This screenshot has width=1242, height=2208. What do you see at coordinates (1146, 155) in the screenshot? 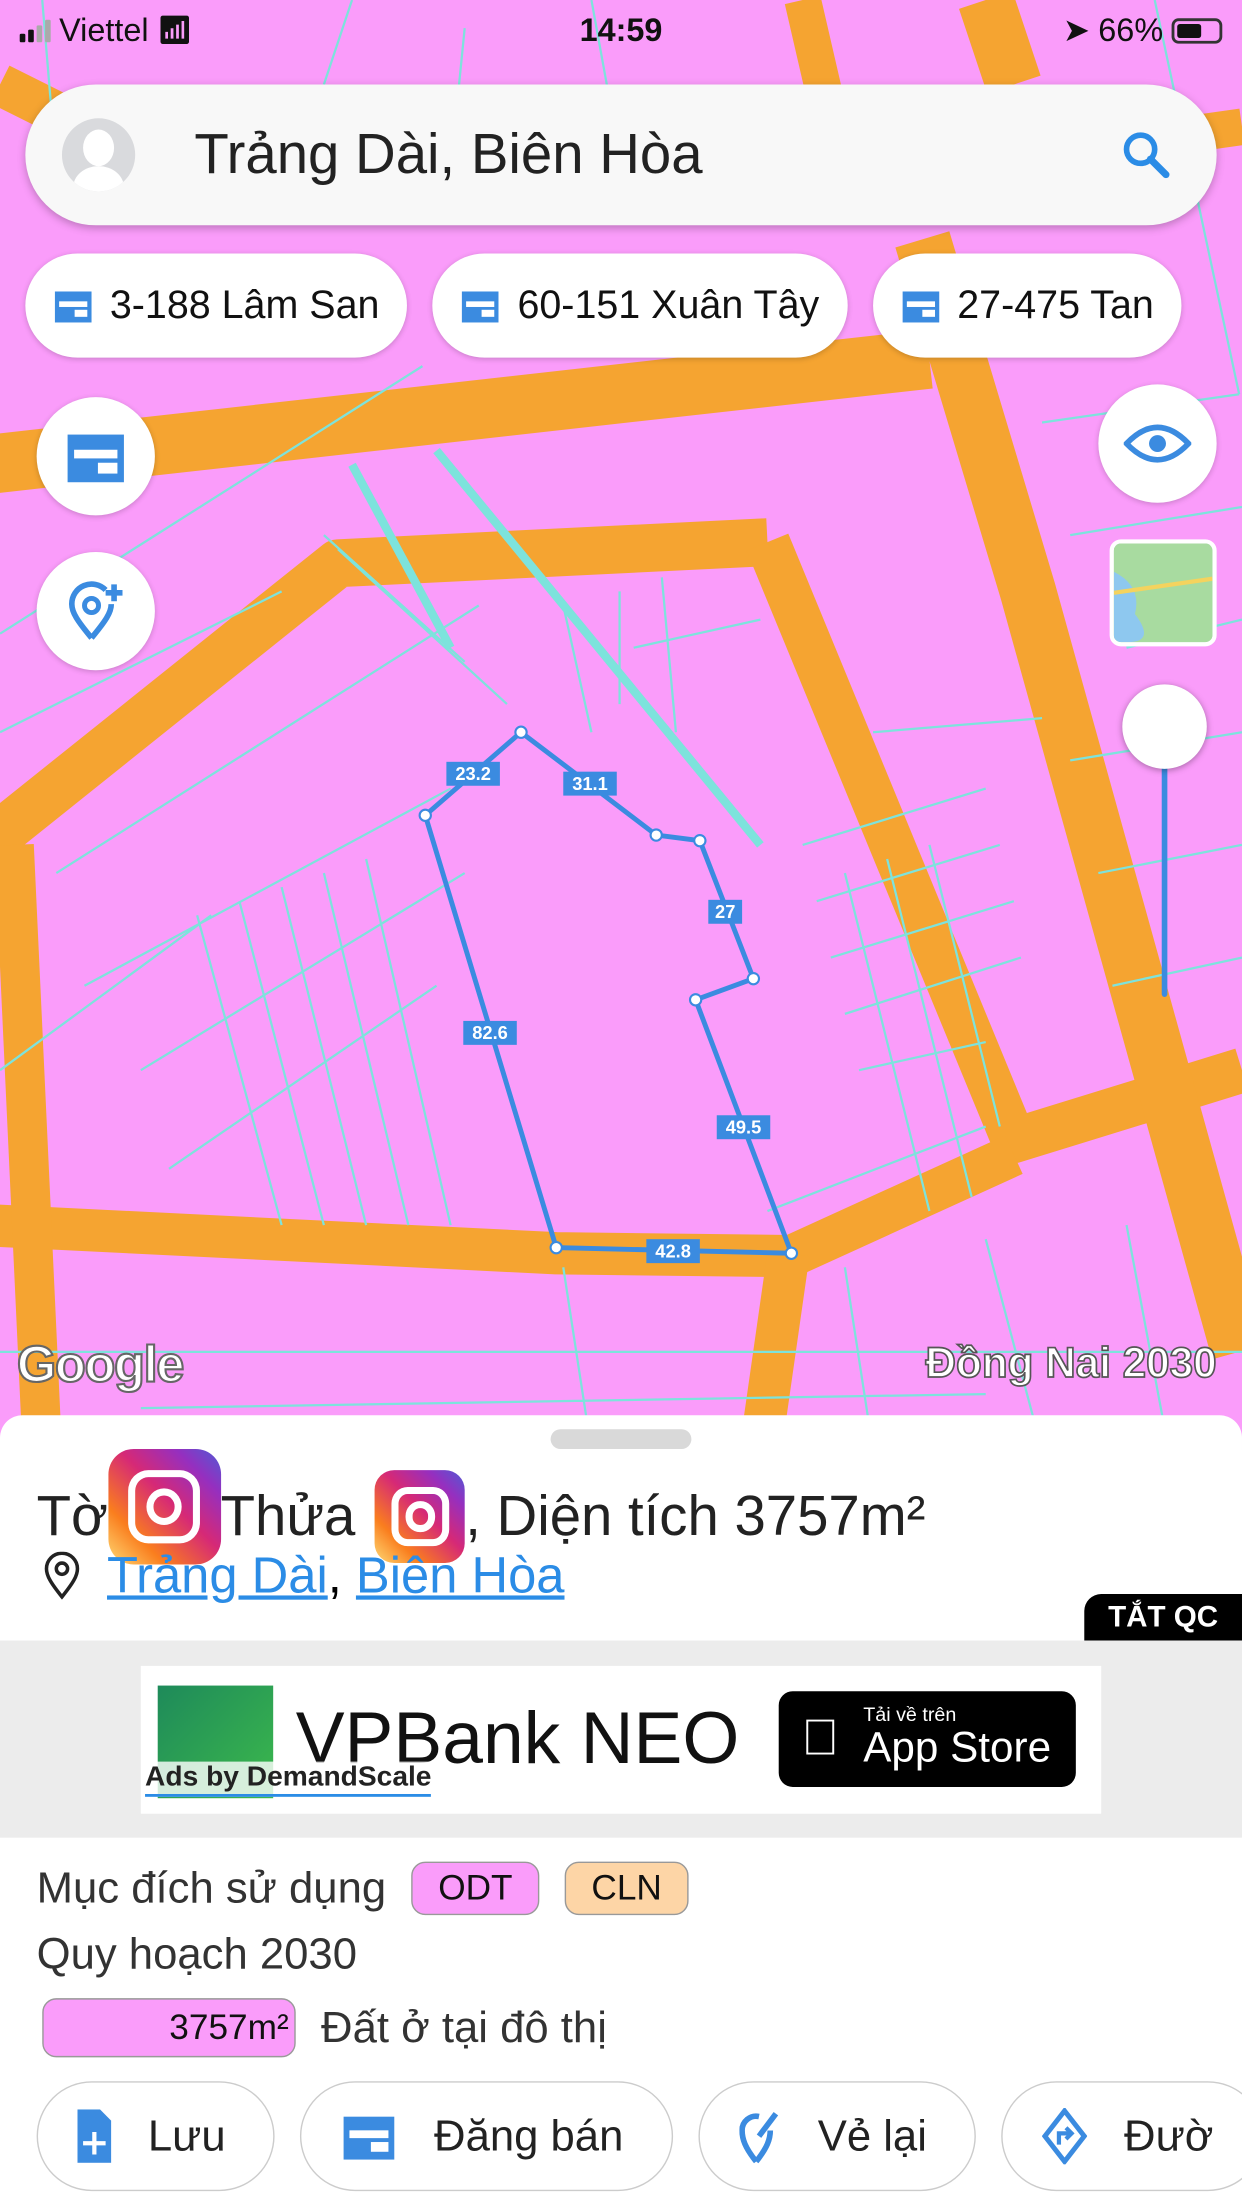
I see `search-icon` at bounding box center [1146, 155].